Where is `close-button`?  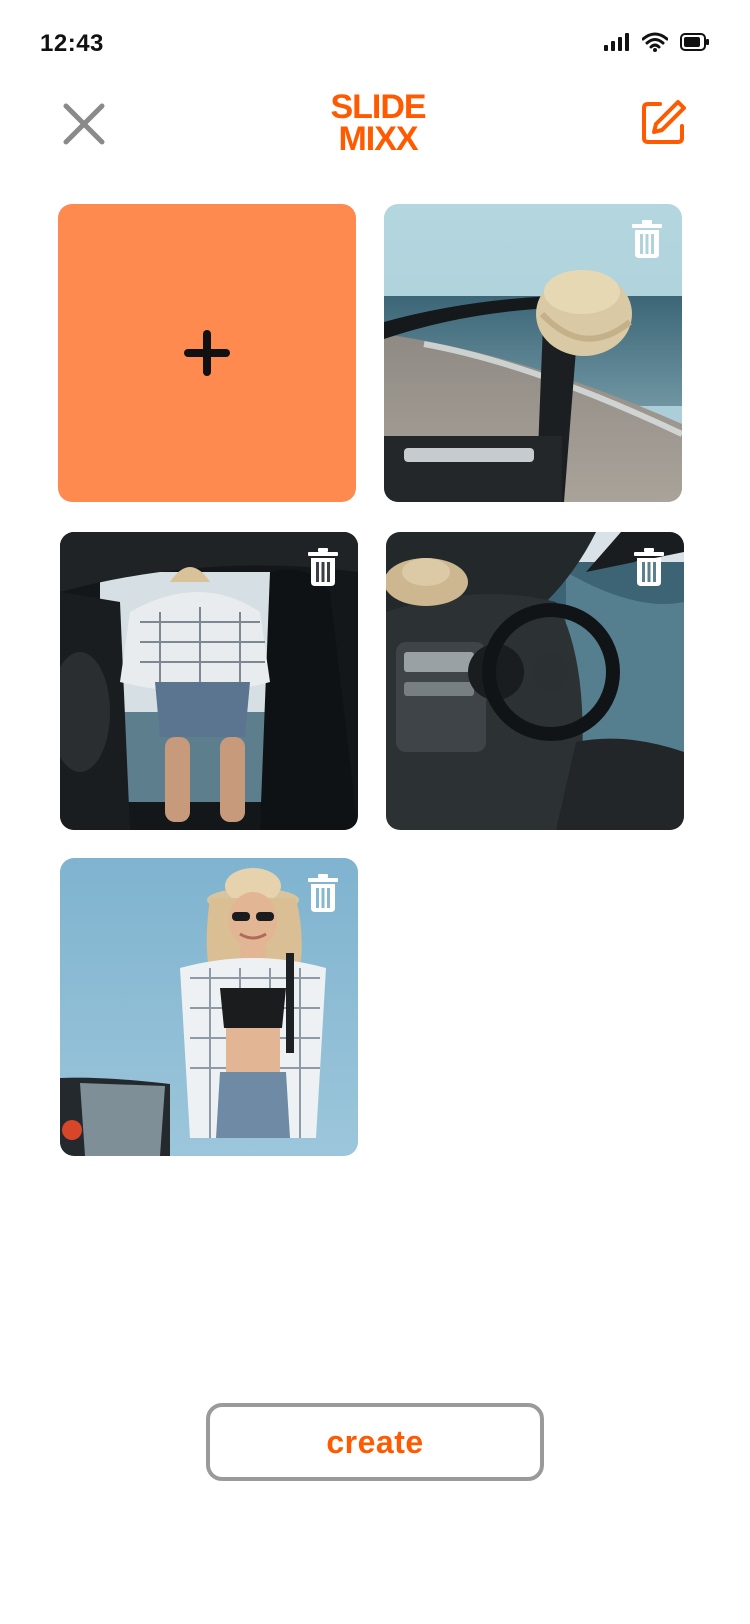
close-button is located at coordinates (84, 124).